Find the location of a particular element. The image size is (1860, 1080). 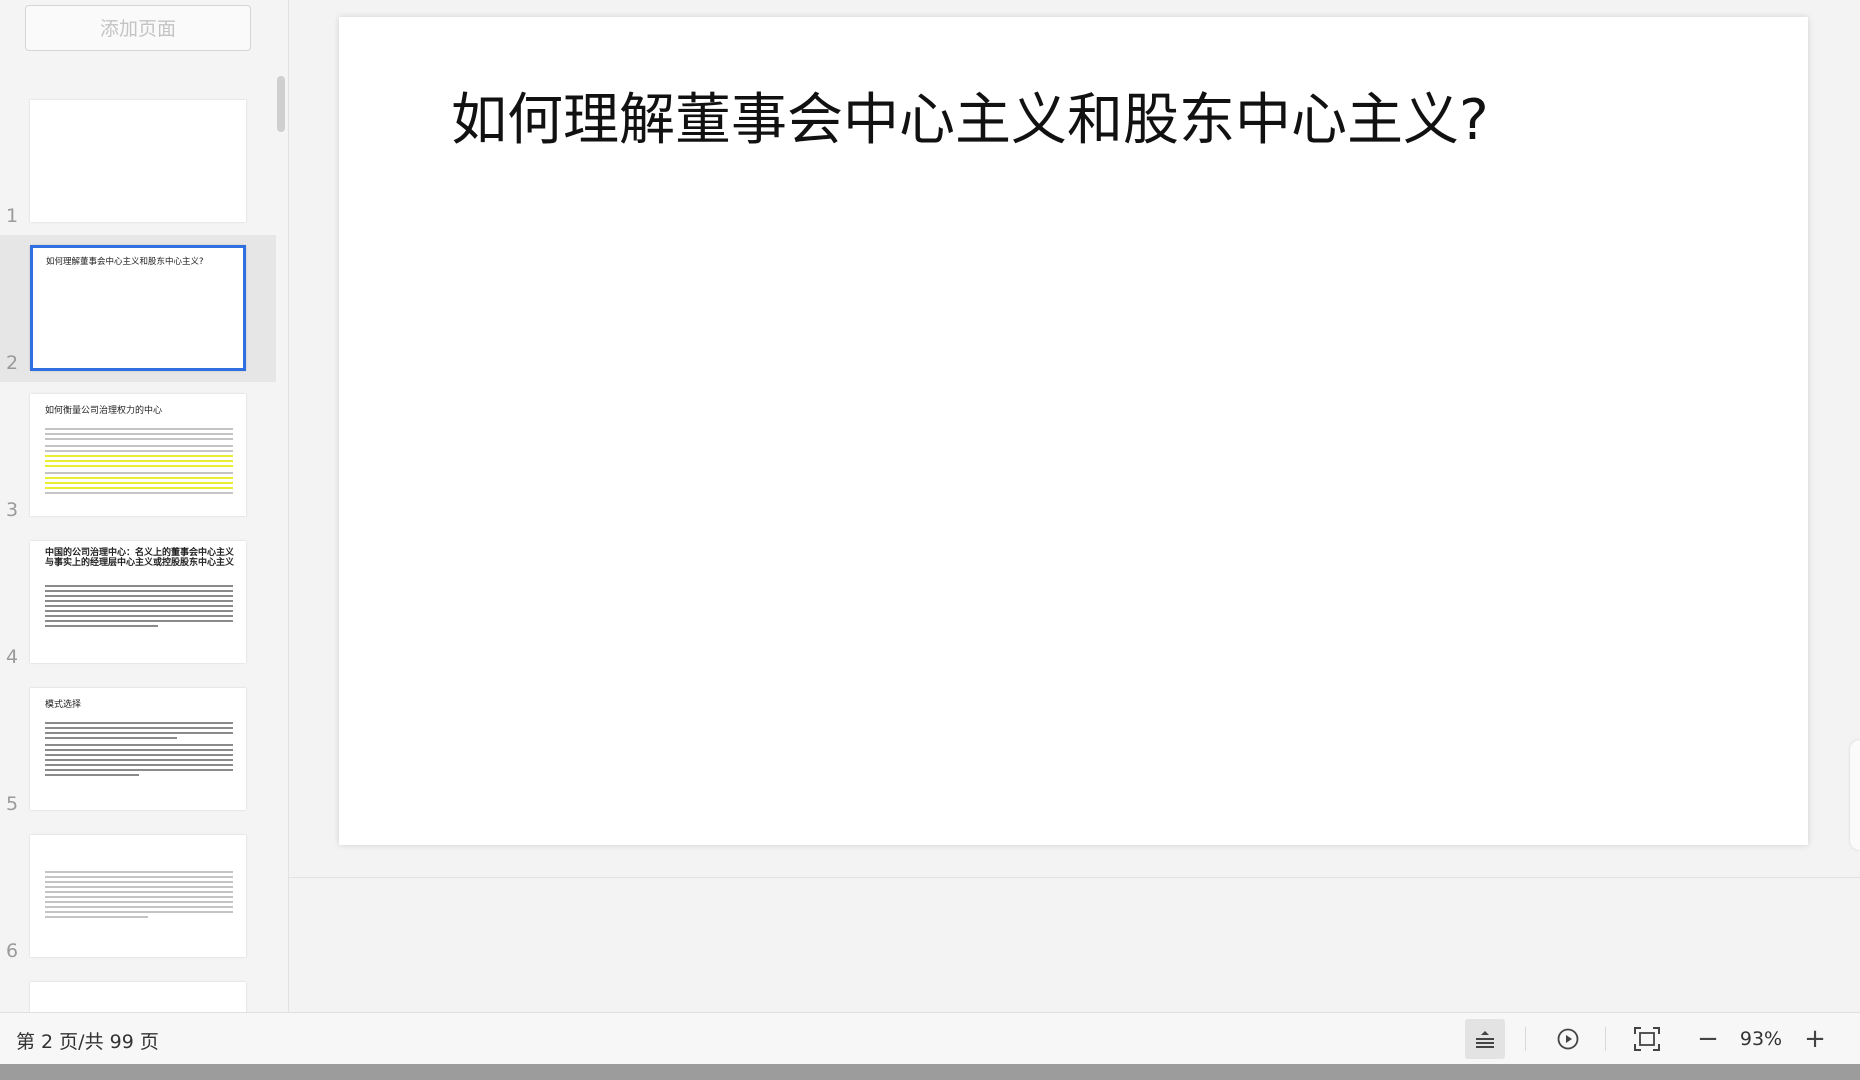

thumbnail-title: 如何衡量公司治理权力的中心 is located at coordinates (104, 411).